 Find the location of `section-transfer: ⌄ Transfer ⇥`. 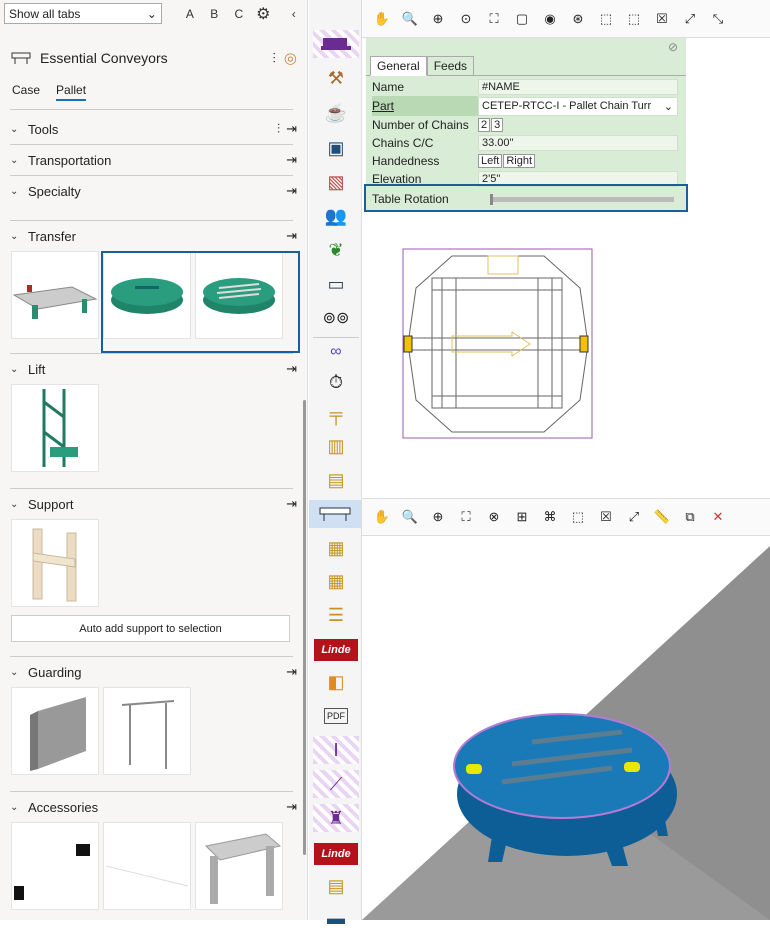

section-transfer: ⌄ Transfer ⇥ is located at coordinates (153, 236).